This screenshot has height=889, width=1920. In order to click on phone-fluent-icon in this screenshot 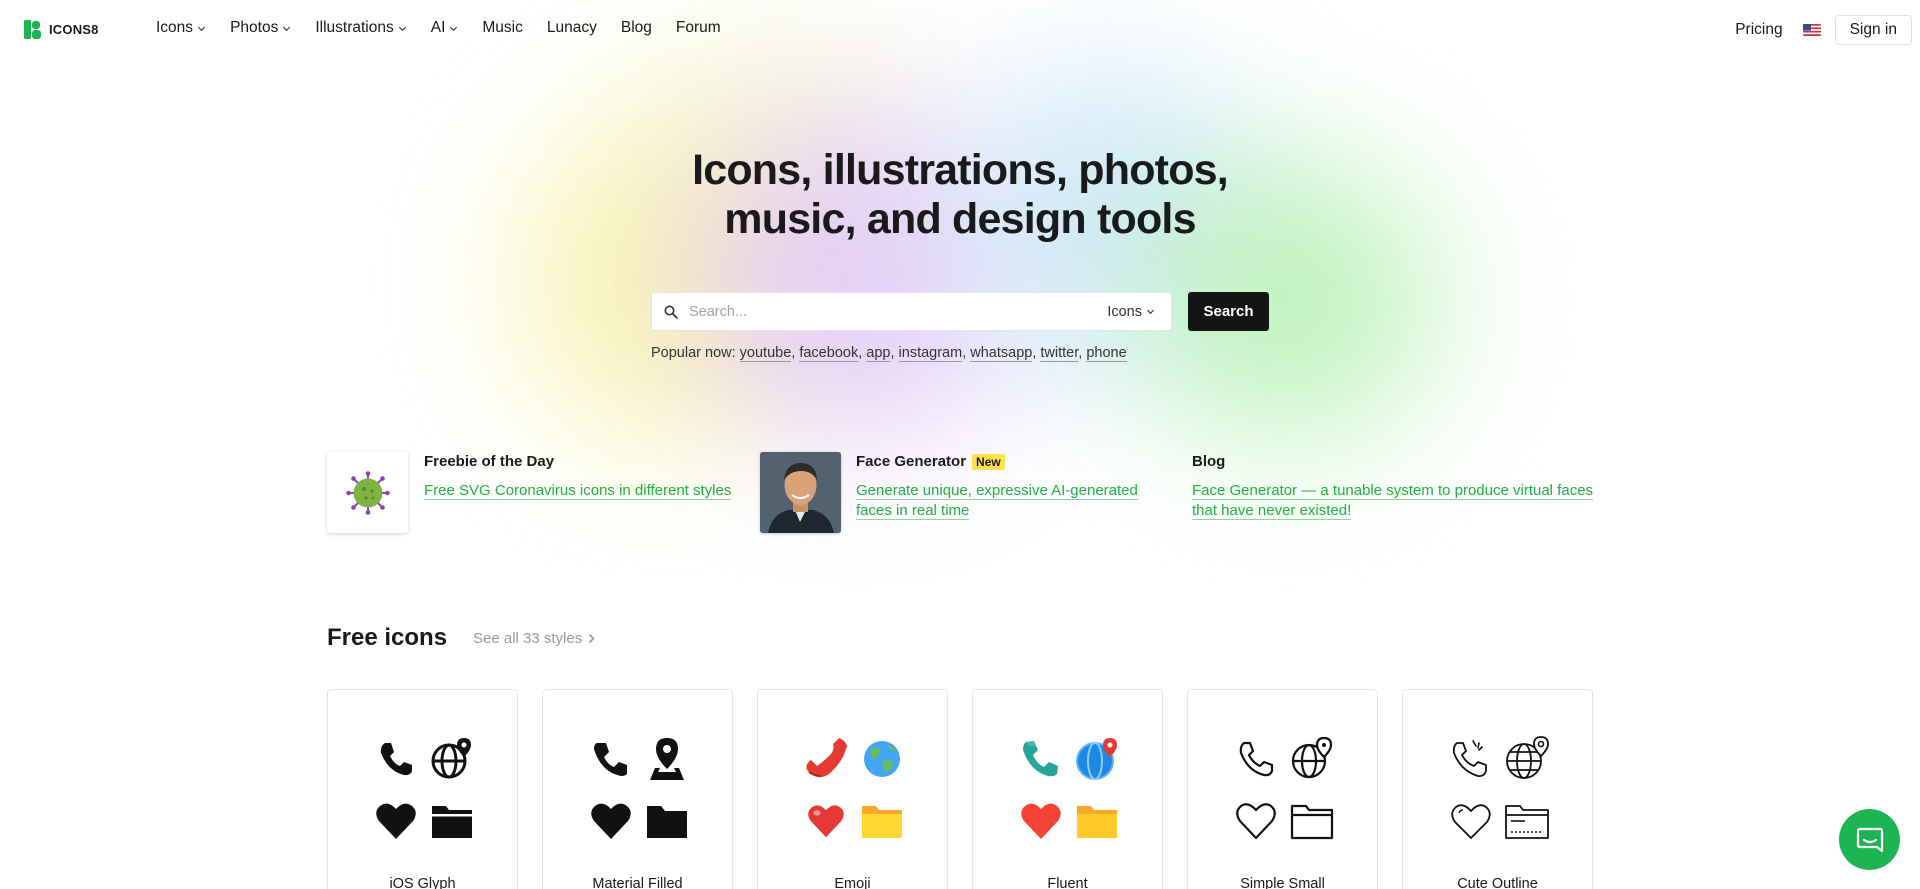, I will do `click(1040, 759)`.